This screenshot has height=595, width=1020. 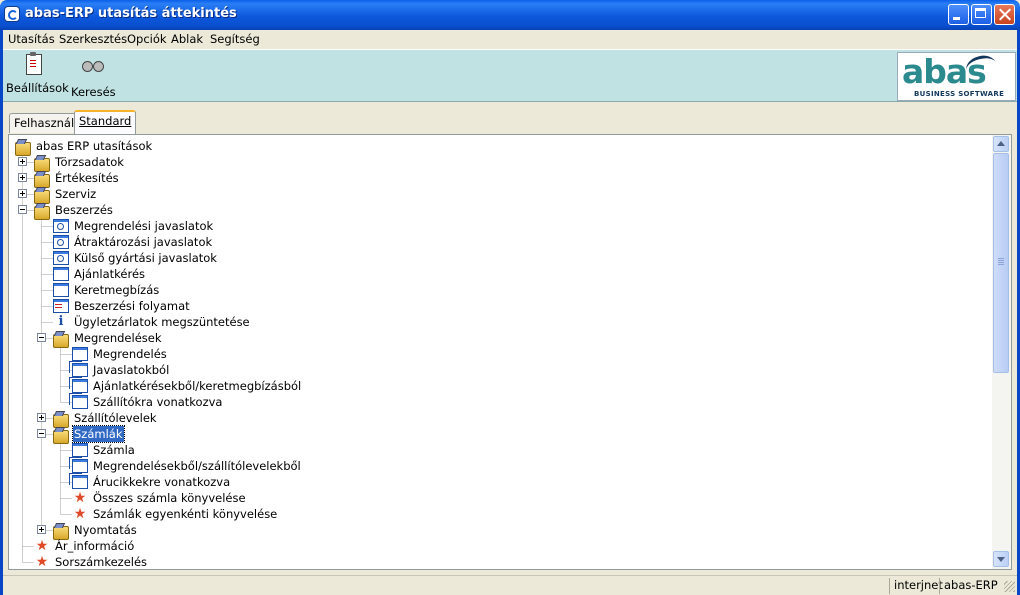 What do you see at coordinates (489, 211) in the screenshot?
I see `tree-item: Beszerzés` at bounding box center [489, 211].